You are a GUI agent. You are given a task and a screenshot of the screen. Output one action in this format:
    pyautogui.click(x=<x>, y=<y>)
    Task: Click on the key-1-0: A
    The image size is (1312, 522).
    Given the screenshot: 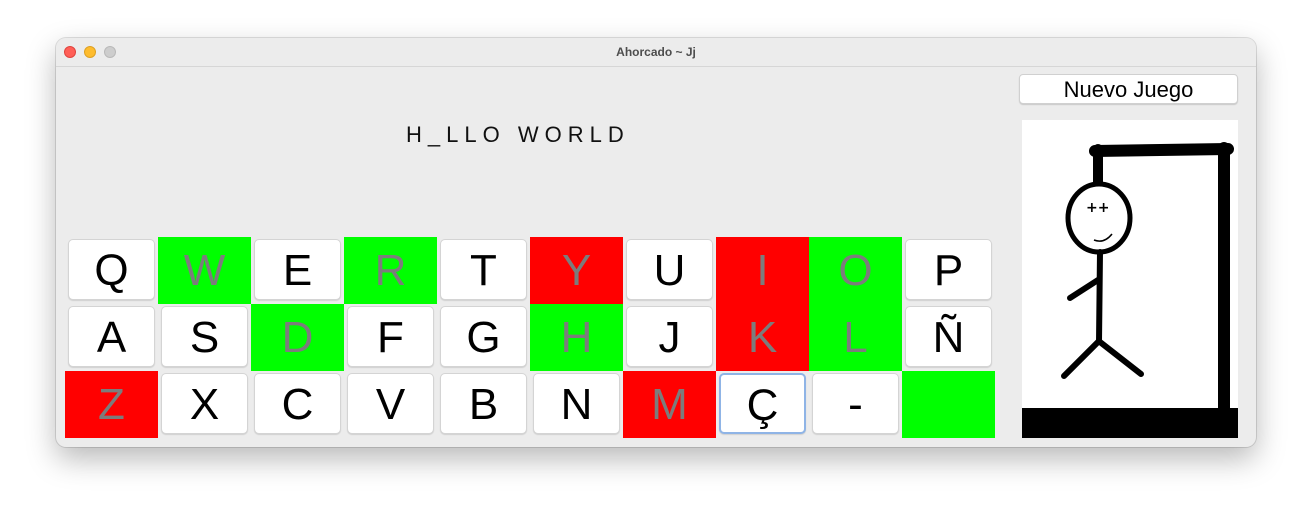 What is the action you would take?
    pyautogui.click(x=111, y=336)
    